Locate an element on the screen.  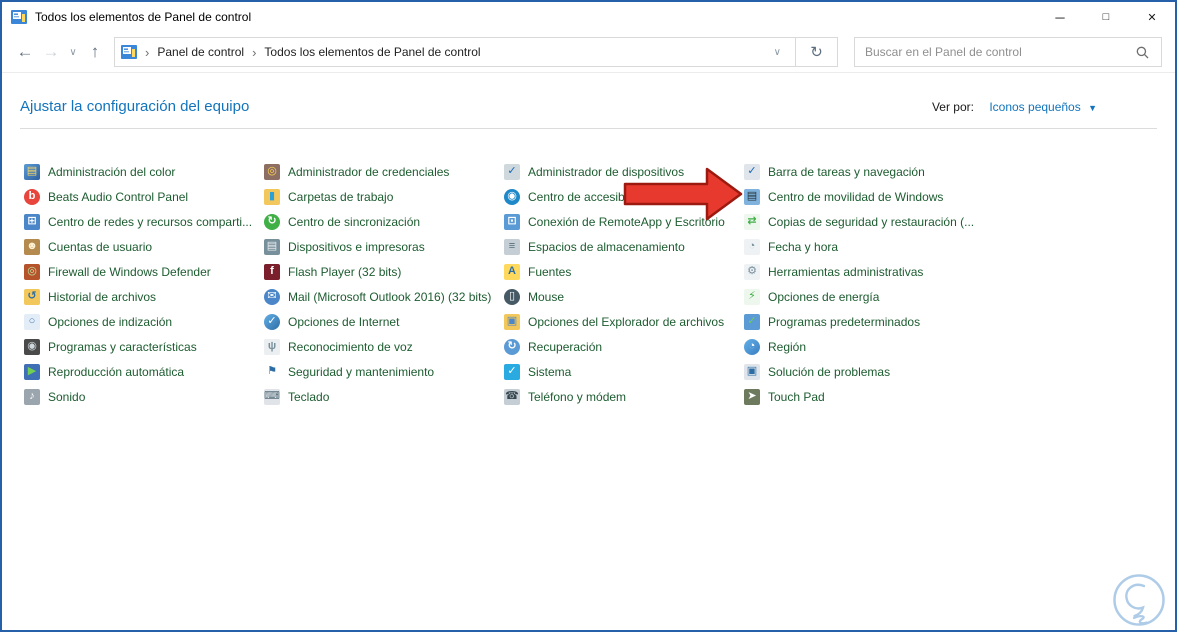
control-panel-item: ✓ Barra de tareas y navegación is located at coordinates (864, 171).